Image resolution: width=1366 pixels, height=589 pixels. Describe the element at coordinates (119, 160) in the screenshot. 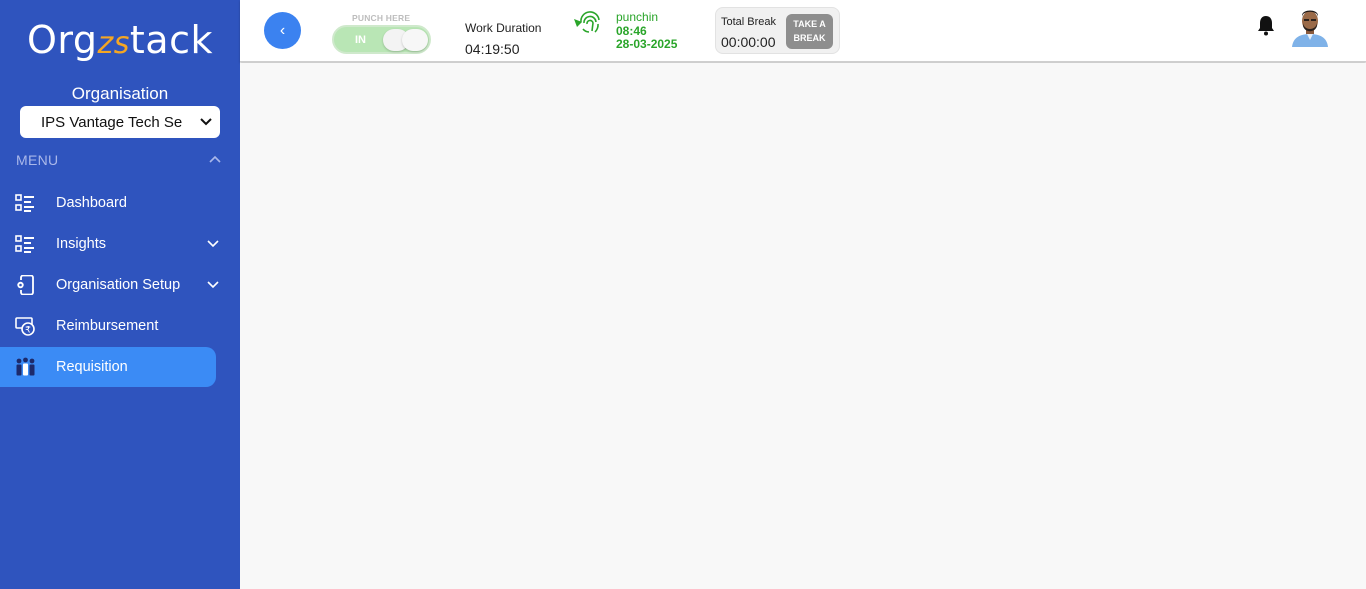

I see `menu-header: MENU` at that location.